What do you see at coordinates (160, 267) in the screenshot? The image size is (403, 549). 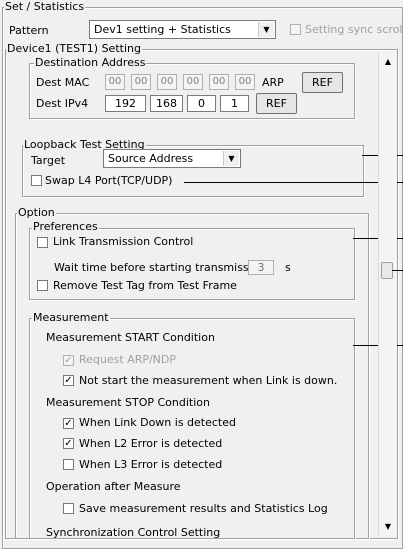 I see `wait-time-label: Wait time before starting transmission` at bounding box center [160, 267].